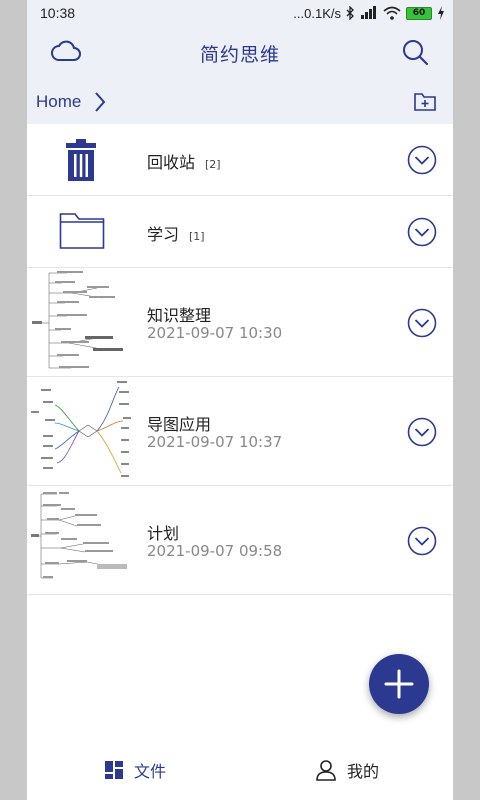 The width and height of the screenshot is (480, 800). I want to click on add-button, so click(399, 684).